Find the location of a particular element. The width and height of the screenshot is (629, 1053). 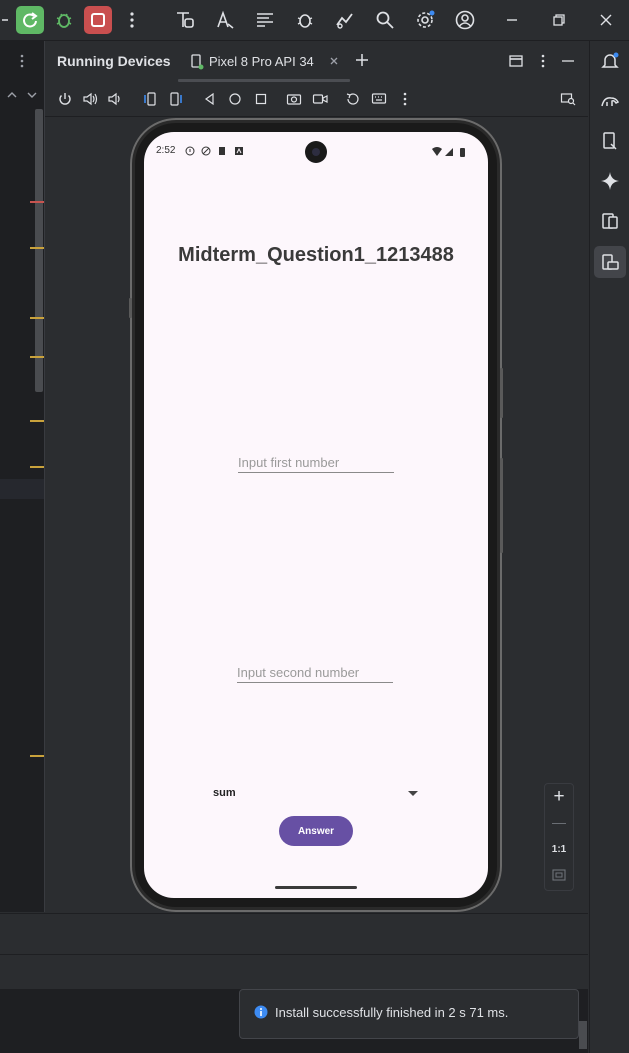

panel-options-button is located at coordinates (543, 61).